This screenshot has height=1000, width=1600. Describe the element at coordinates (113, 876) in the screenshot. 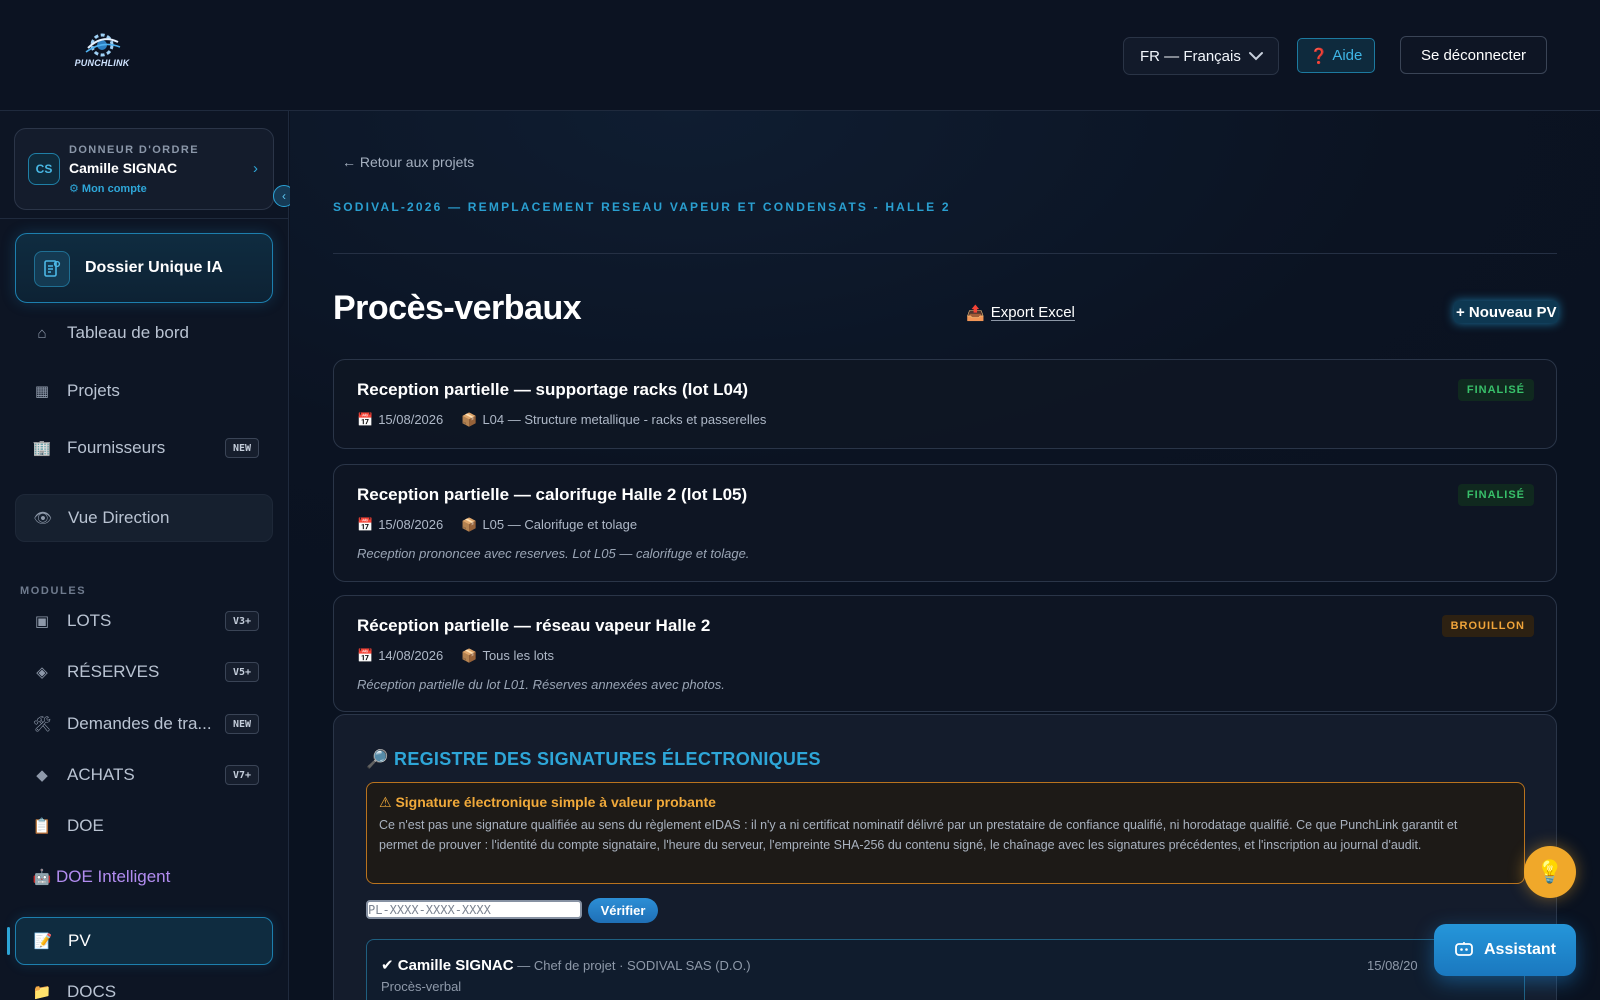

I see `sidebar-item-label: DOE Intelligent` at that location.